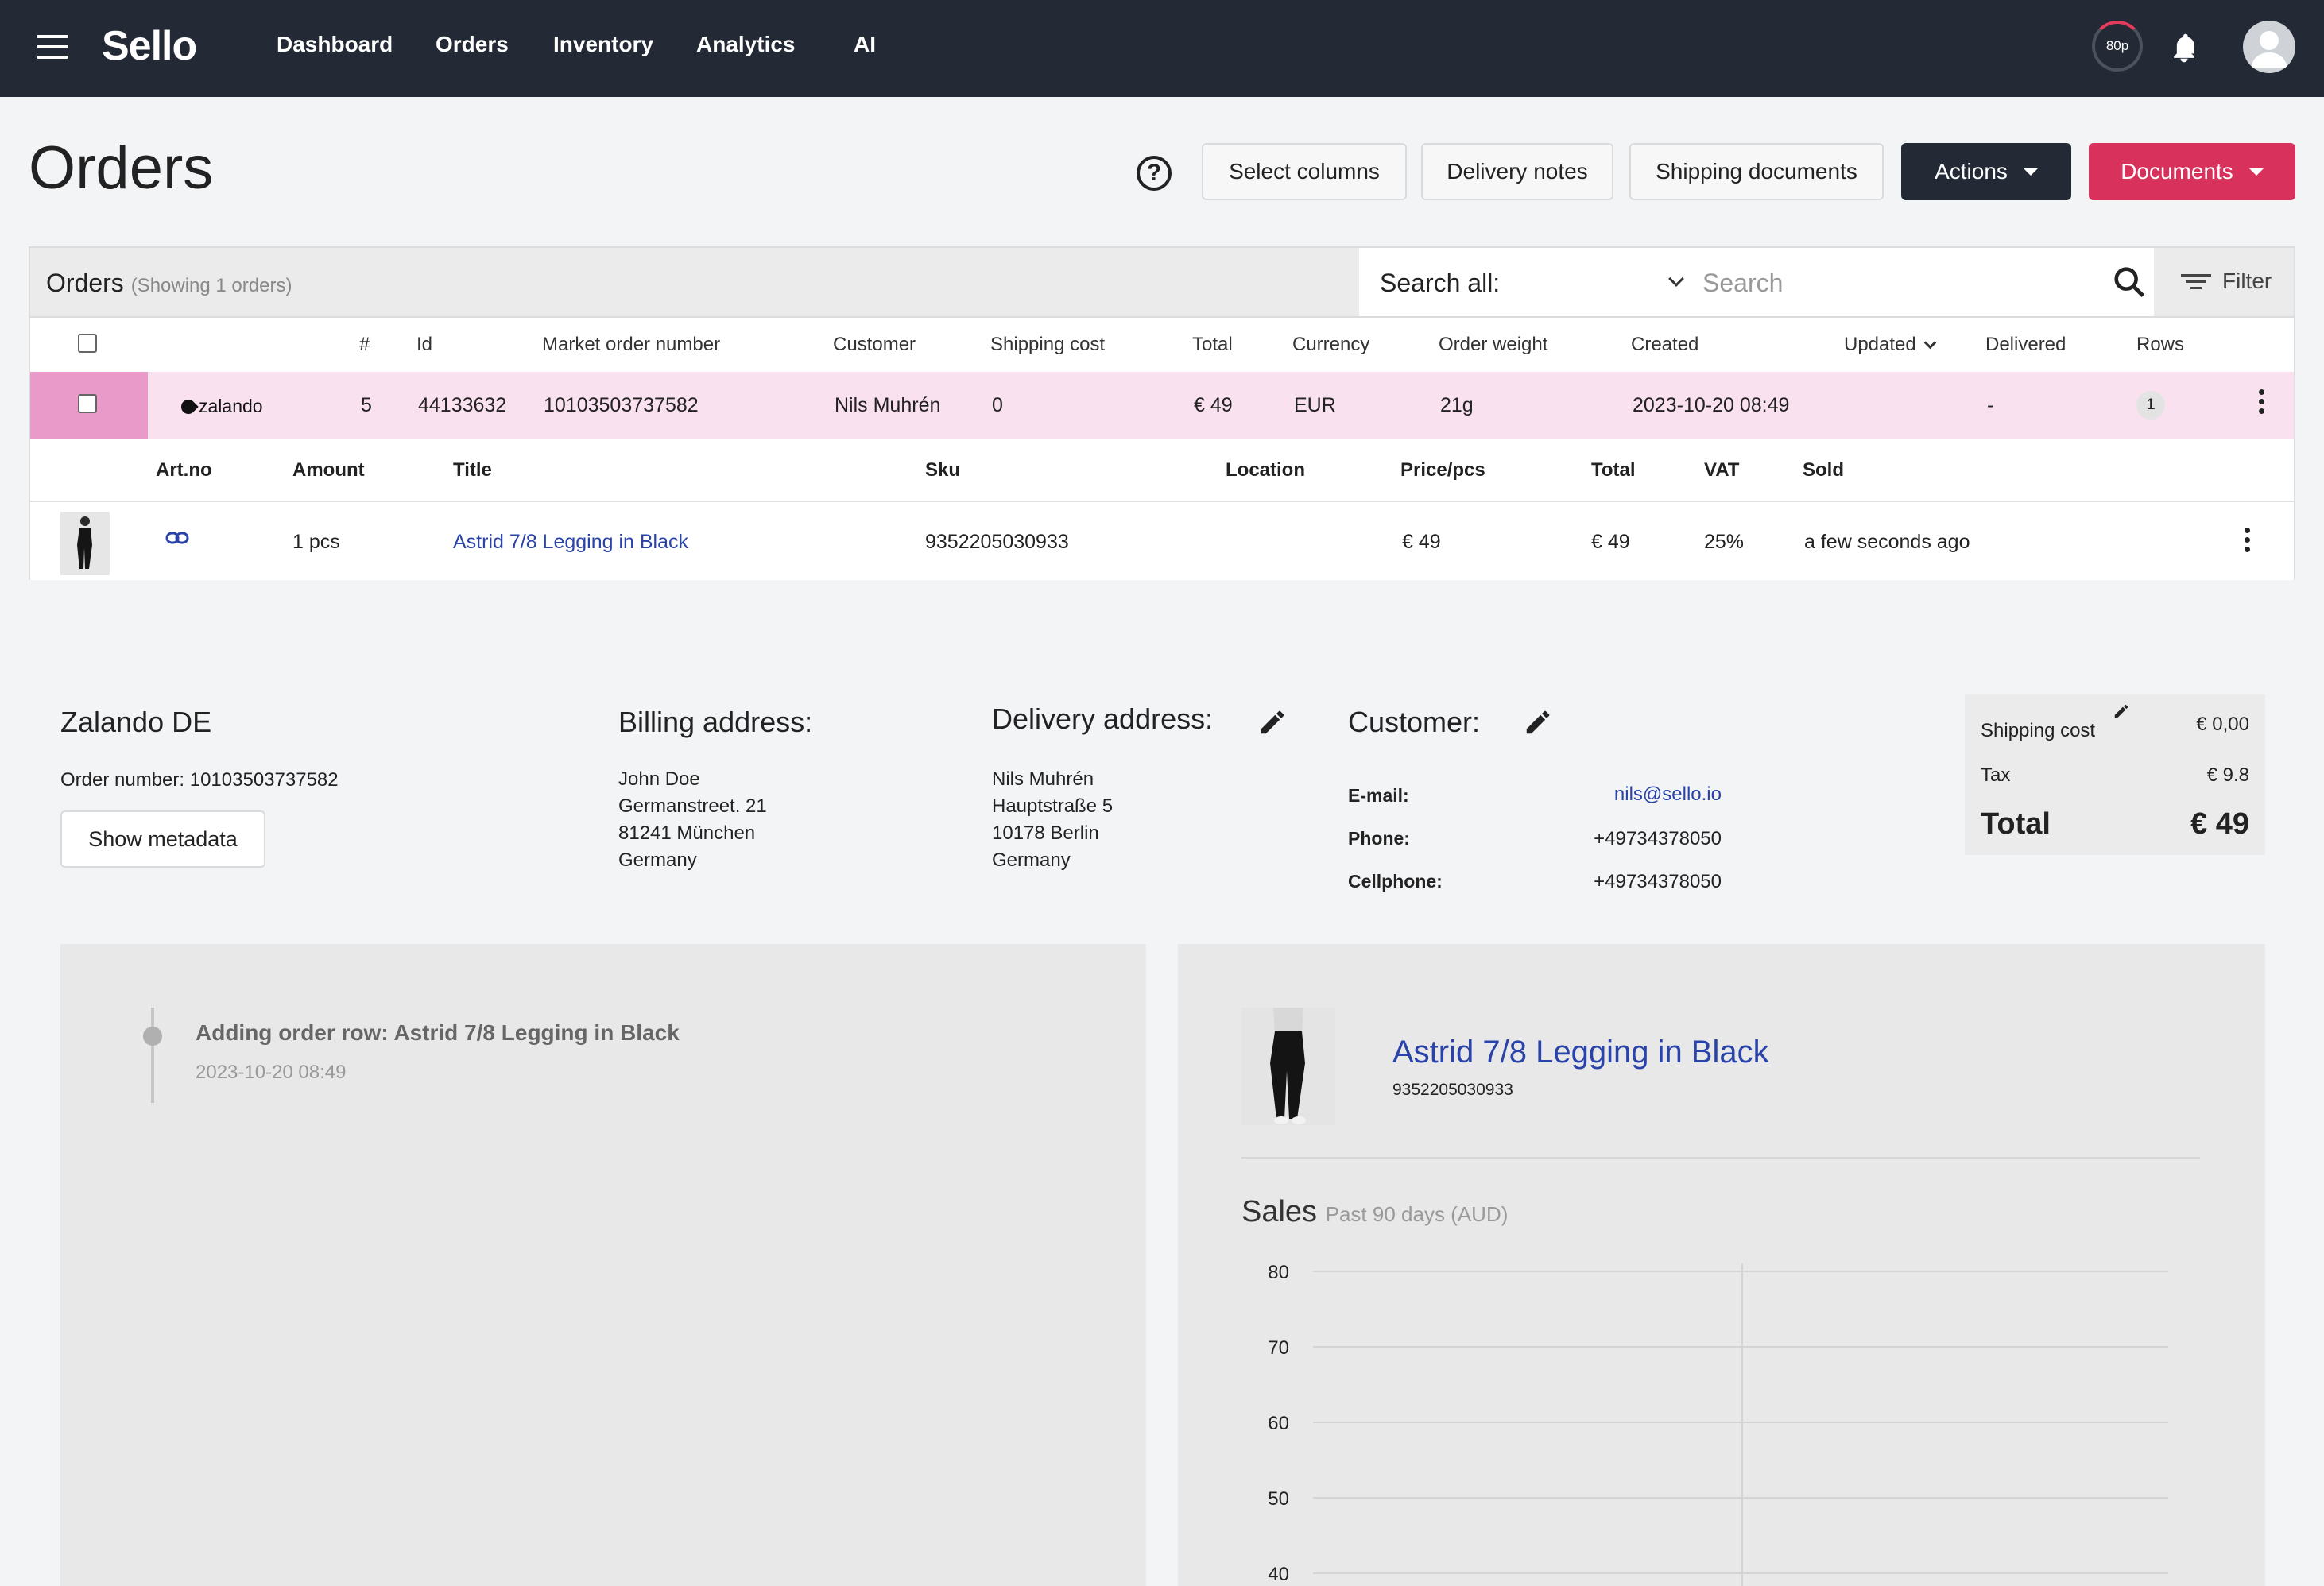  I want to click on billing-line: John Doe, so click(659, 779).